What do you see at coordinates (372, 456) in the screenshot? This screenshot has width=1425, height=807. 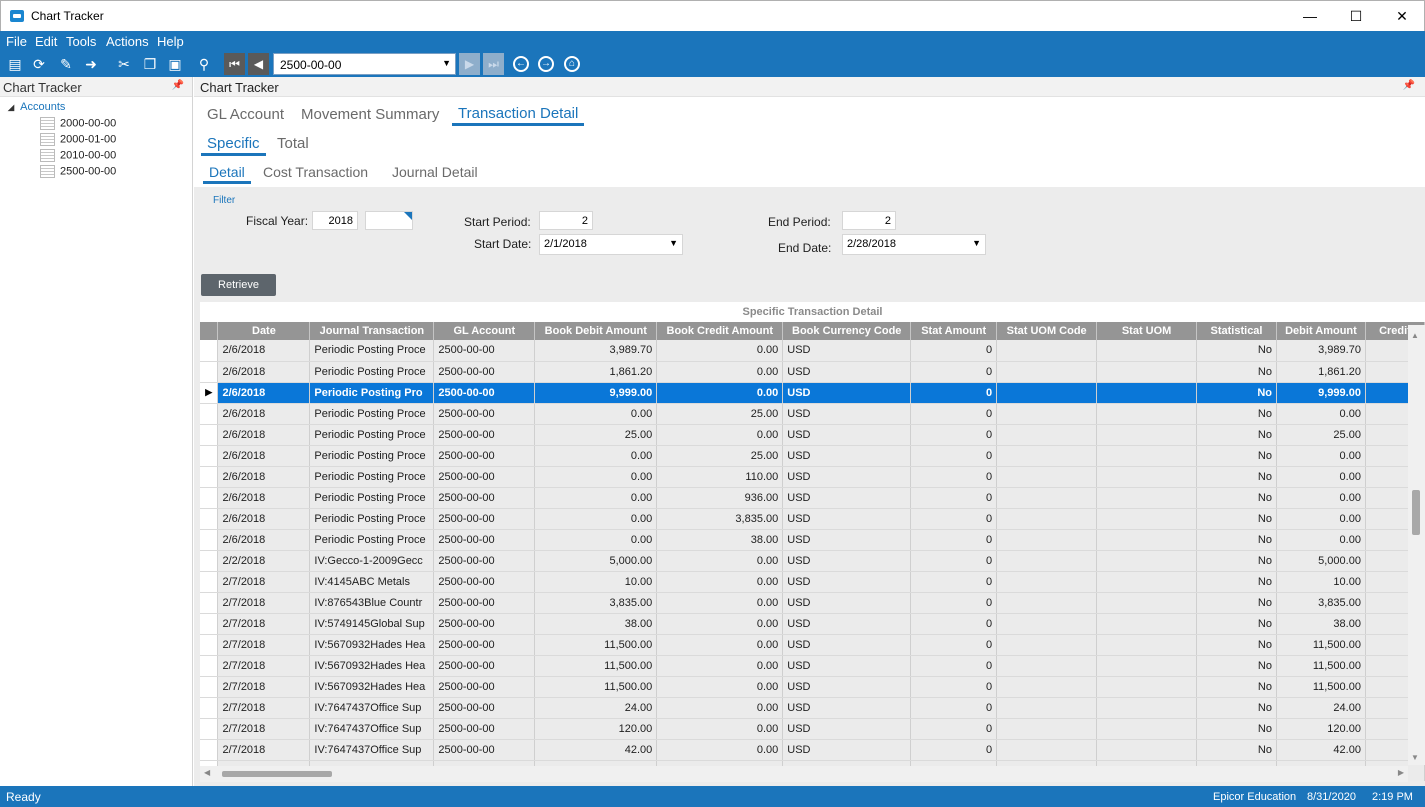 I see `table-cell: Periodic Posting Proce` at bounding box center [372, 456].